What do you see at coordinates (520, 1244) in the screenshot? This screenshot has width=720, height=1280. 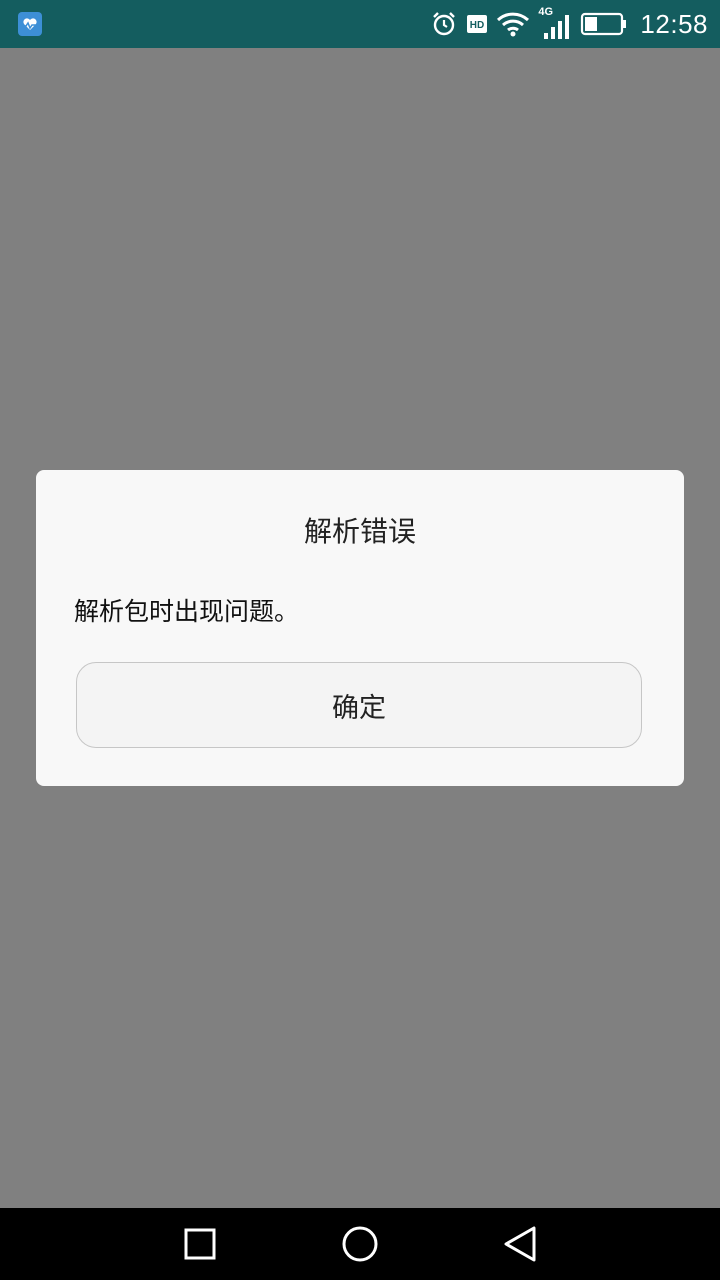 I see `back-icon` at bounding box center [520, 1244].